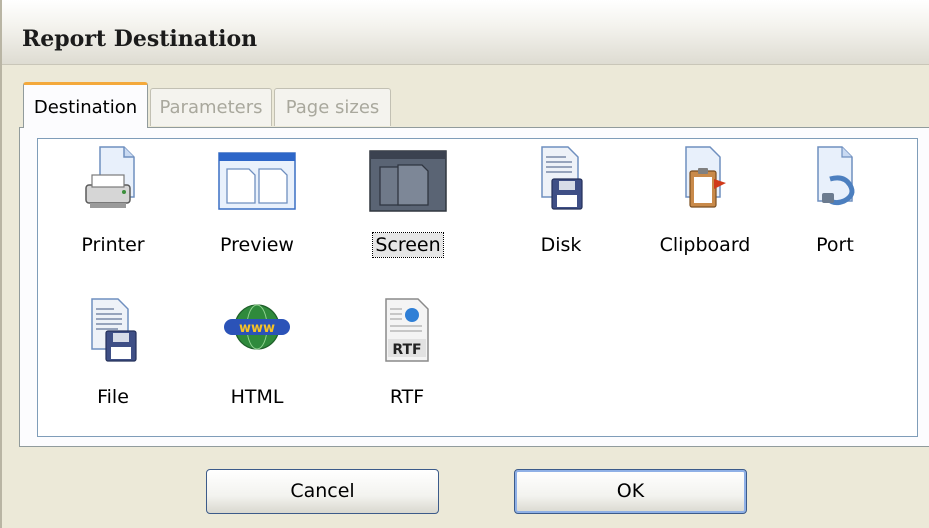 The image size is (929, 528). I want to click on tab-destination: Destination, so click(85, 105).